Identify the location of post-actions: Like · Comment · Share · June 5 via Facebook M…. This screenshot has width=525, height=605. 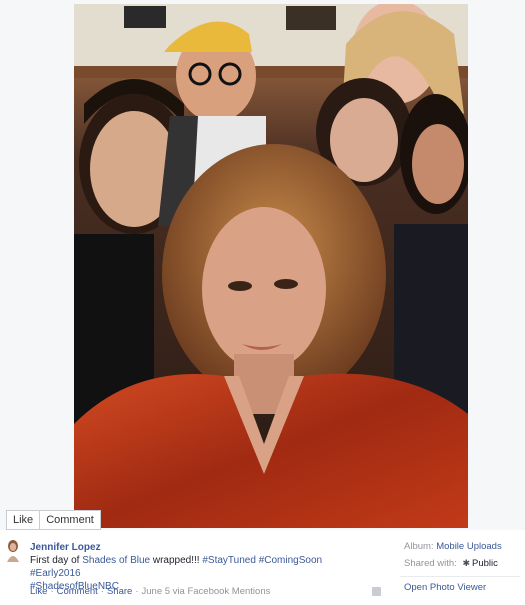
(150, 591).